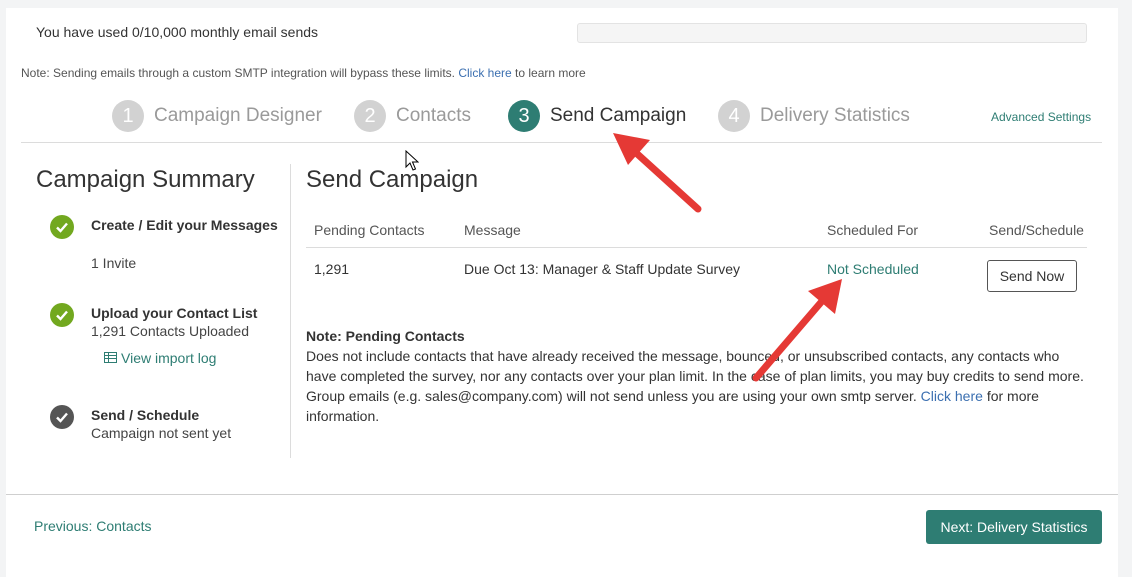 The height and width of the screenshot is (577, 1132). What do you see at coordinates (1036, 230) in the screenshot?
I see `column-header-send: Send/Schedule` at bounding box center [1036, 230].